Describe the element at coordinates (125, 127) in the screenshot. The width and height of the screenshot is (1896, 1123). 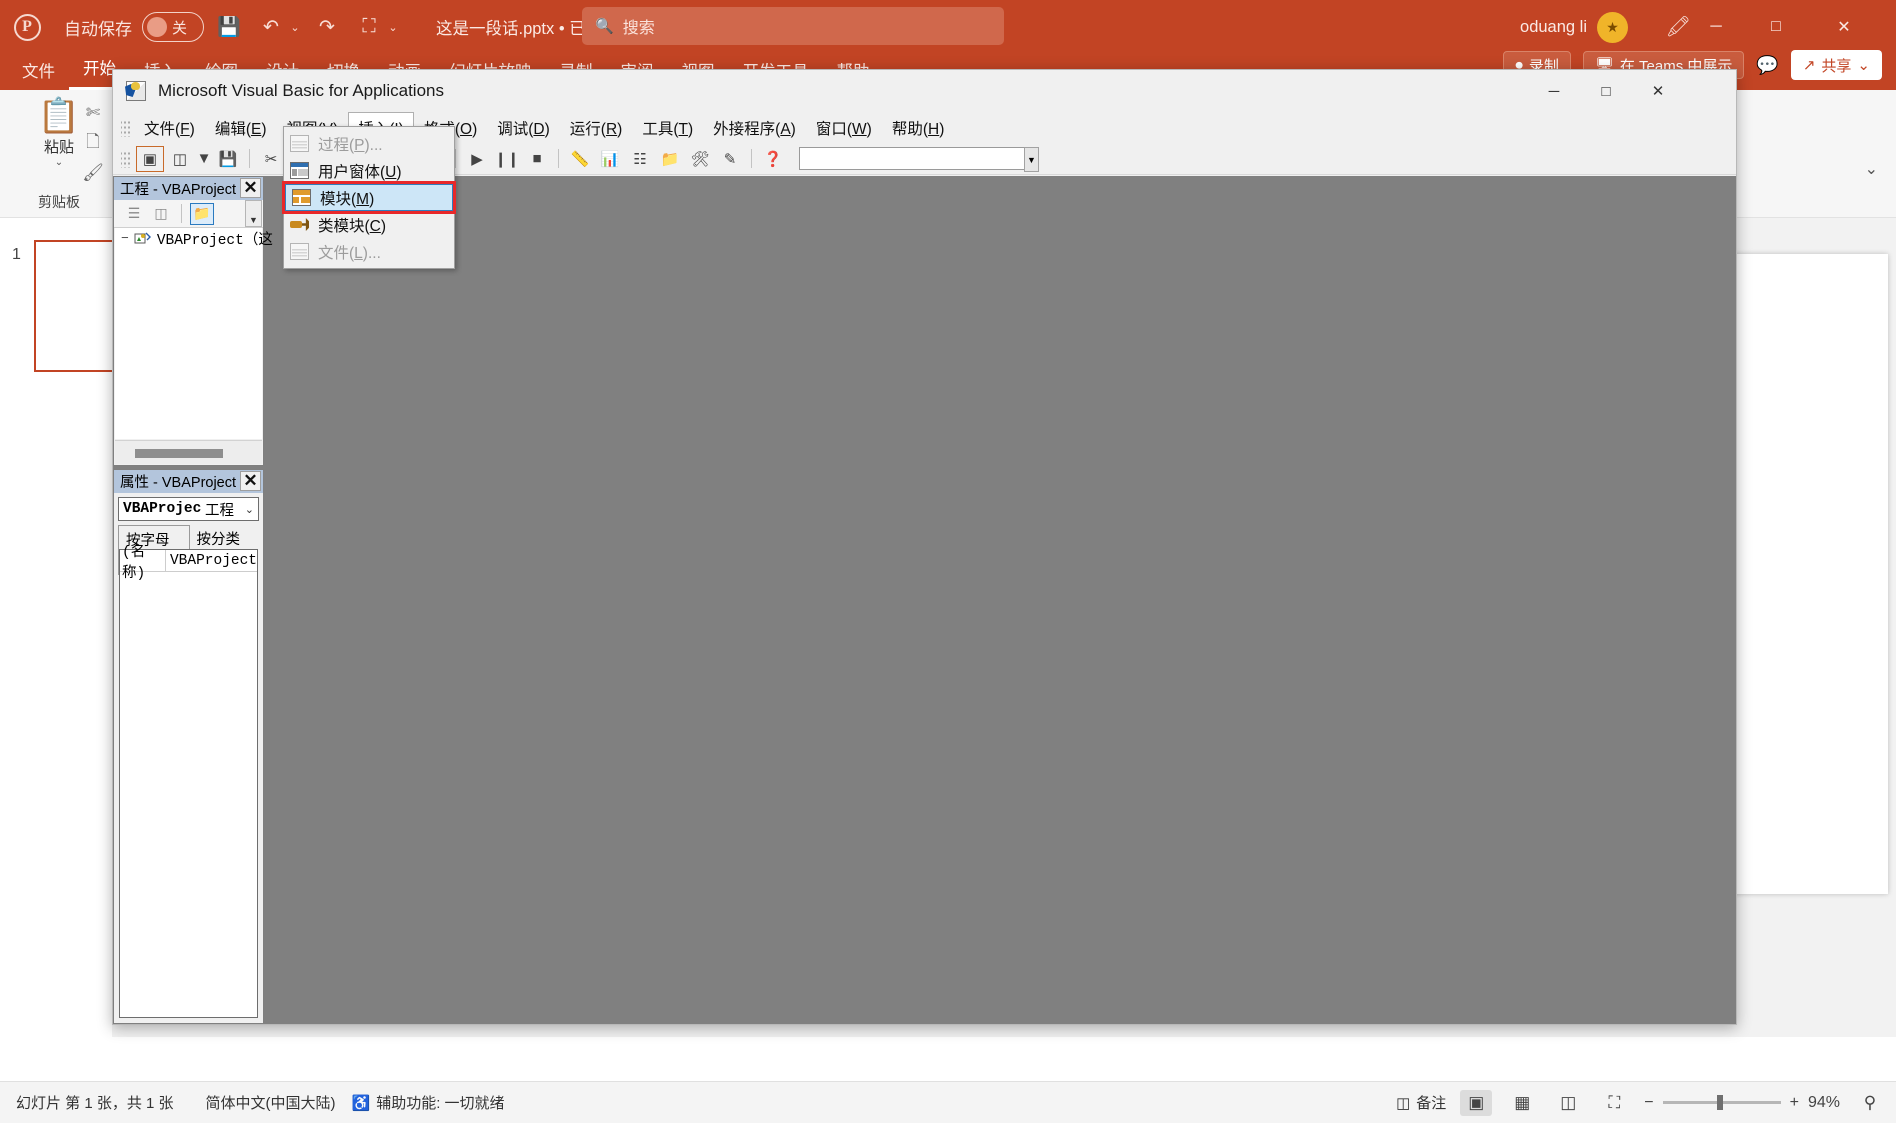
I see `menu-grip-handle` at that location.